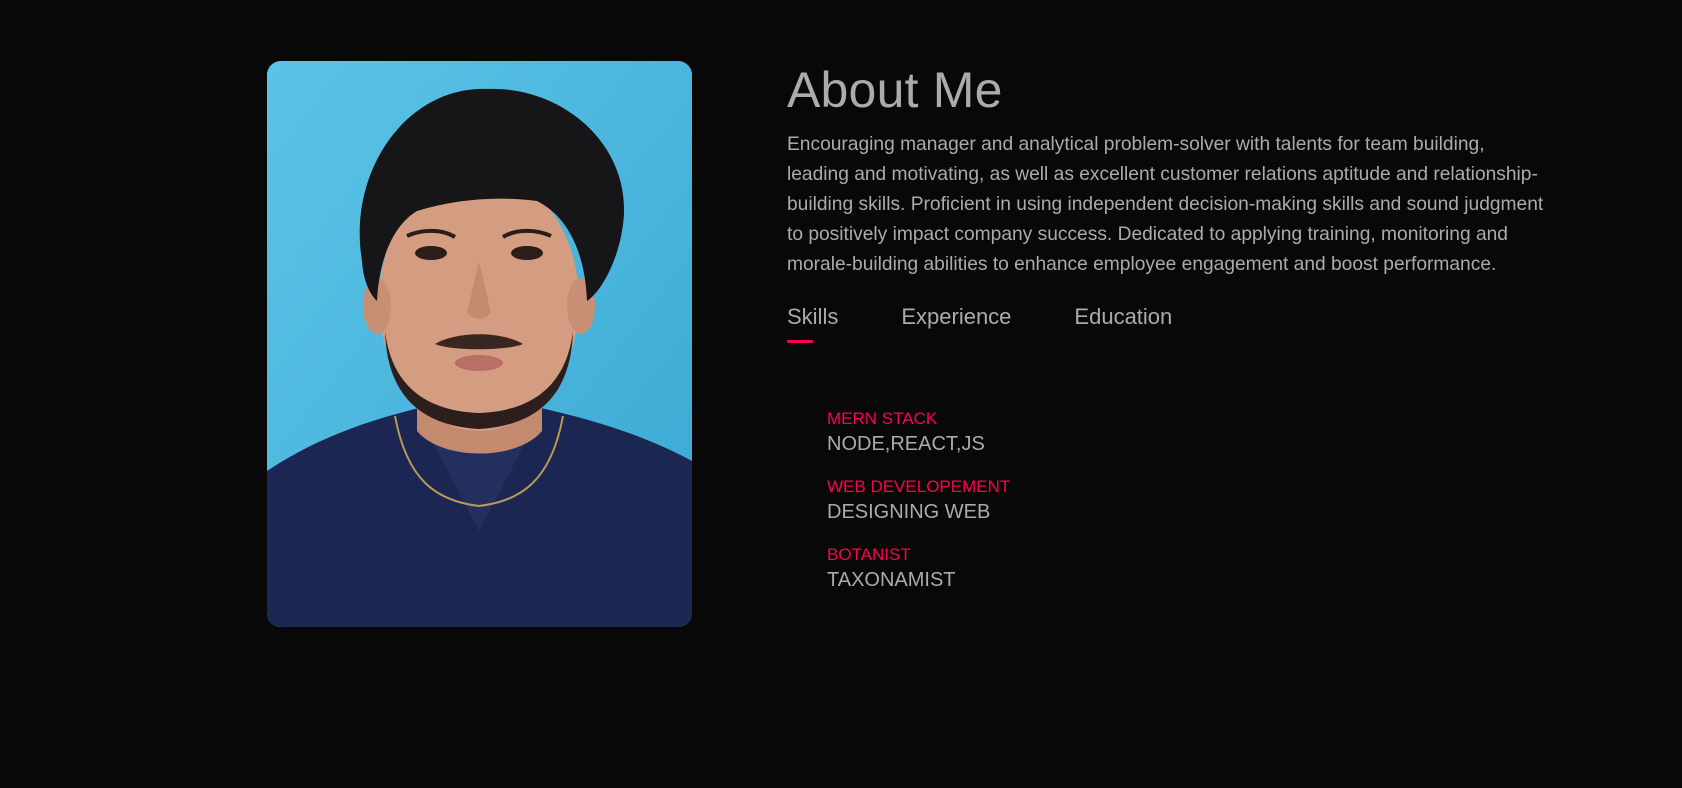  I want to click on skill-category: MERN STACK, so click(882, 418).